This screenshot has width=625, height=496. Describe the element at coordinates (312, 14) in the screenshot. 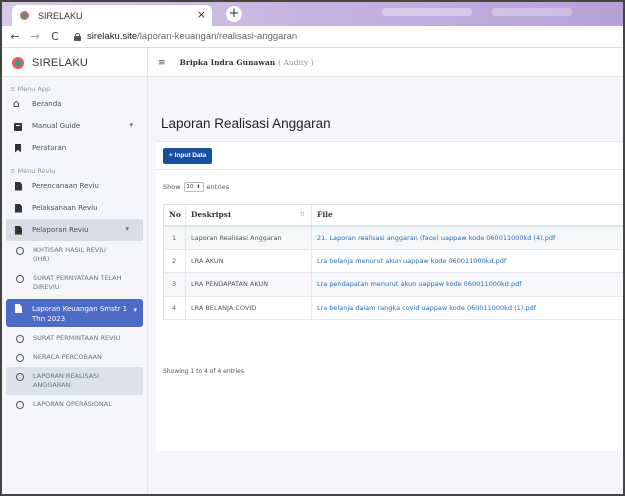

I see `browser-tab-bar: SIRELAKU × +` at that location.